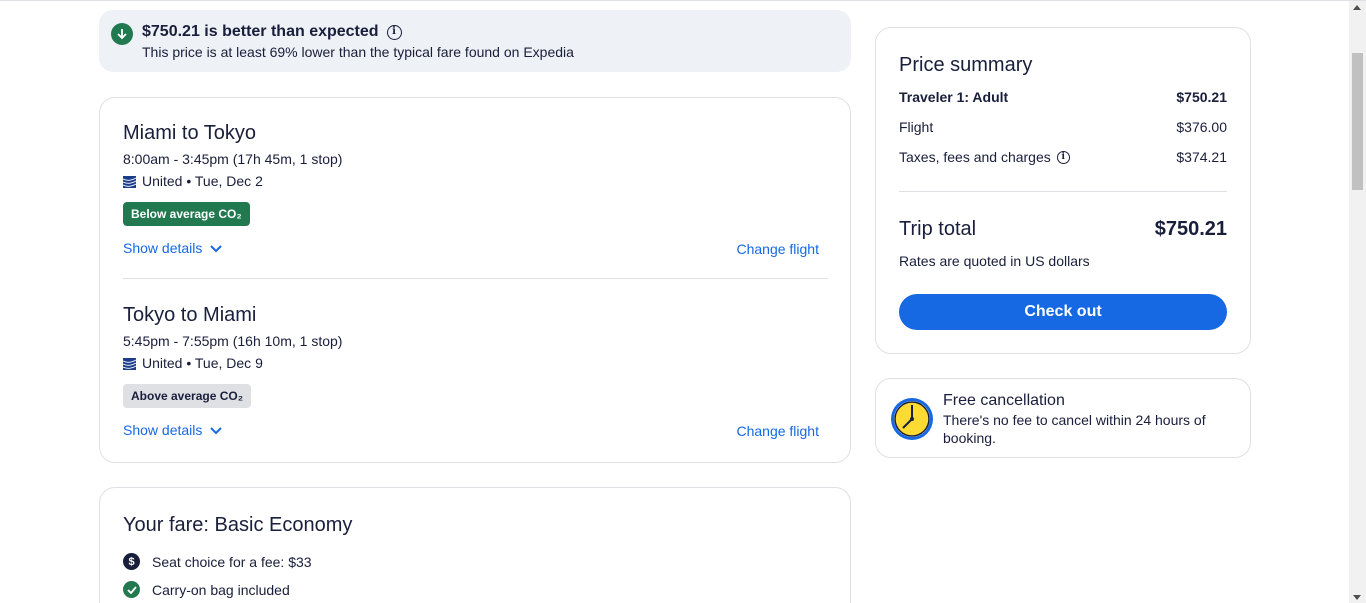 The width and height of the screenshot is (1366, 603). Describe the element at coordinates (233, 341) in the screenshot. I see `flight-times: 5:45pm - 7:55pm (16h 10m, 1 stop)` at that location.